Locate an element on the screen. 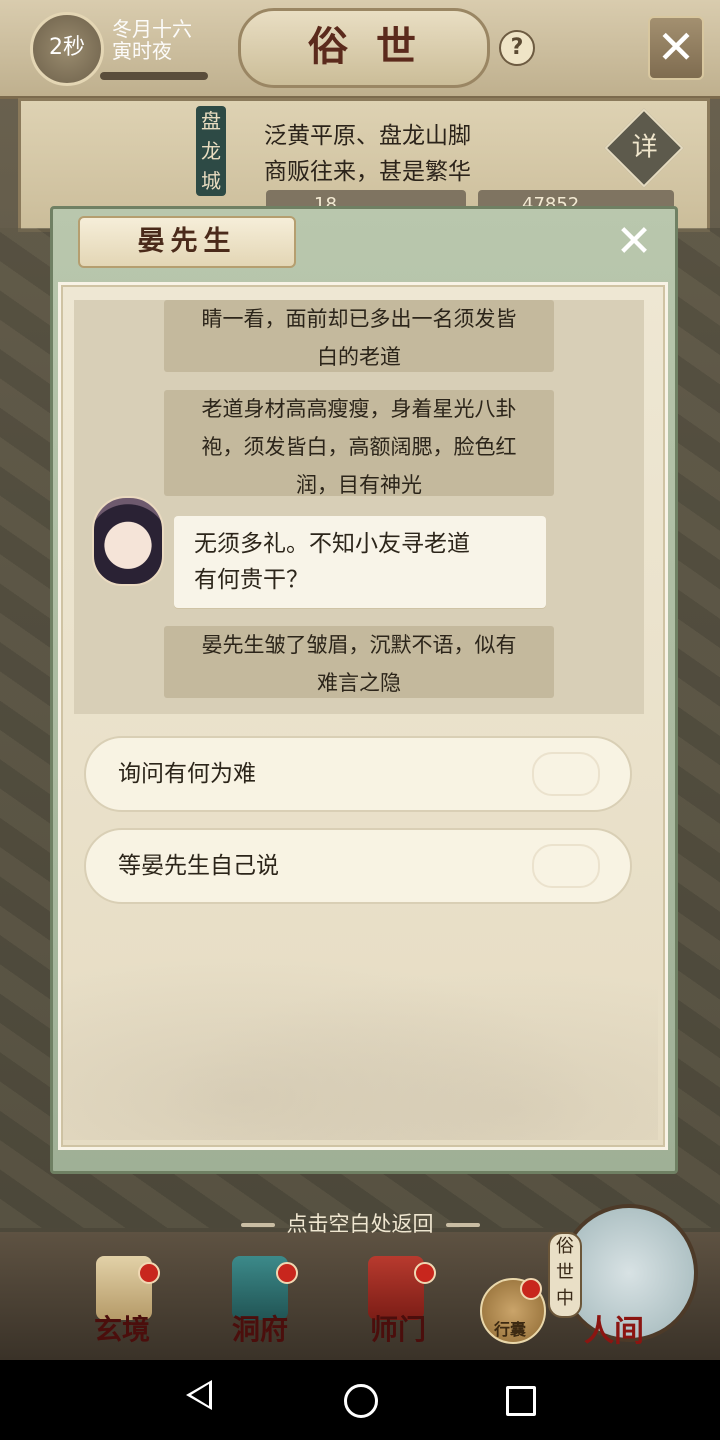 The width and height of the screenshot is (720, 1440). choice-button-2: 等晏先生自己说 is located at coordinates (358, 866).